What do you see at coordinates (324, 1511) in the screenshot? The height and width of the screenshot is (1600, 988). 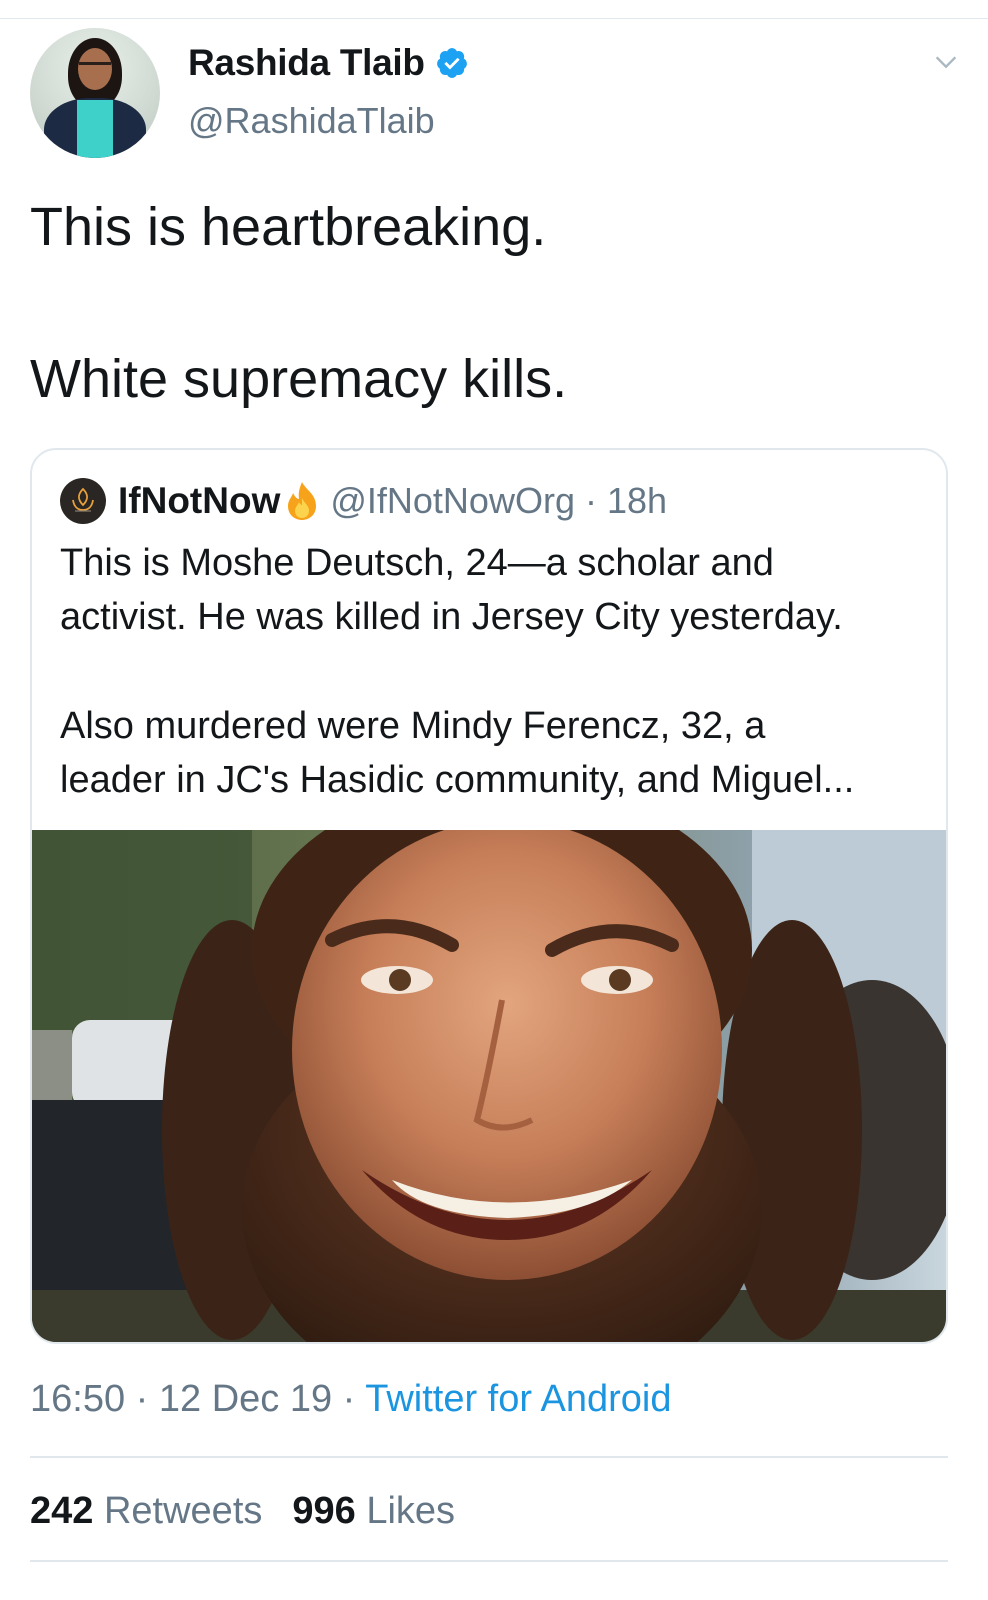 I see `likes-count: 996` at bounding box center [324, 1511].